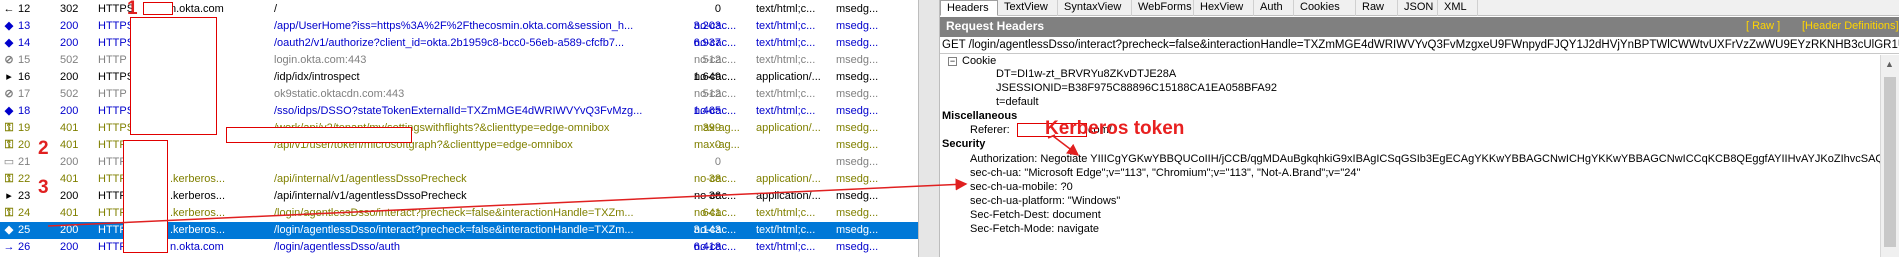  What do you see at coordinates (1377, 8) in the screenshot?
I see `tab-raw: Raw` at bounding box center [1377, 8].